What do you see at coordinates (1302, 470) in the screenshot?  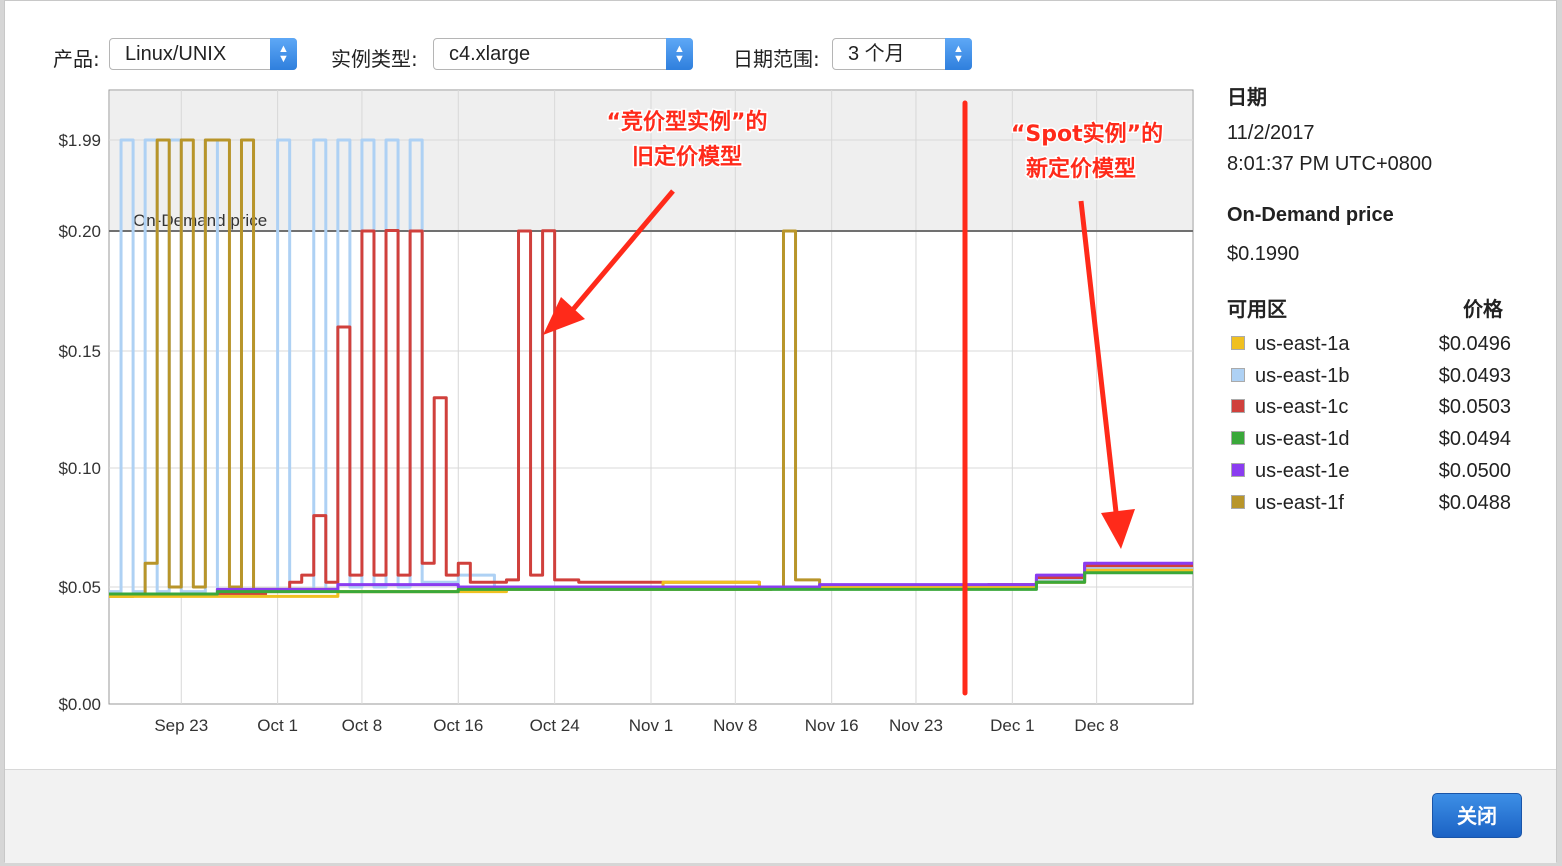 I see `legend-zone-name: us-east-1e` at bounding box center [1302, 470].